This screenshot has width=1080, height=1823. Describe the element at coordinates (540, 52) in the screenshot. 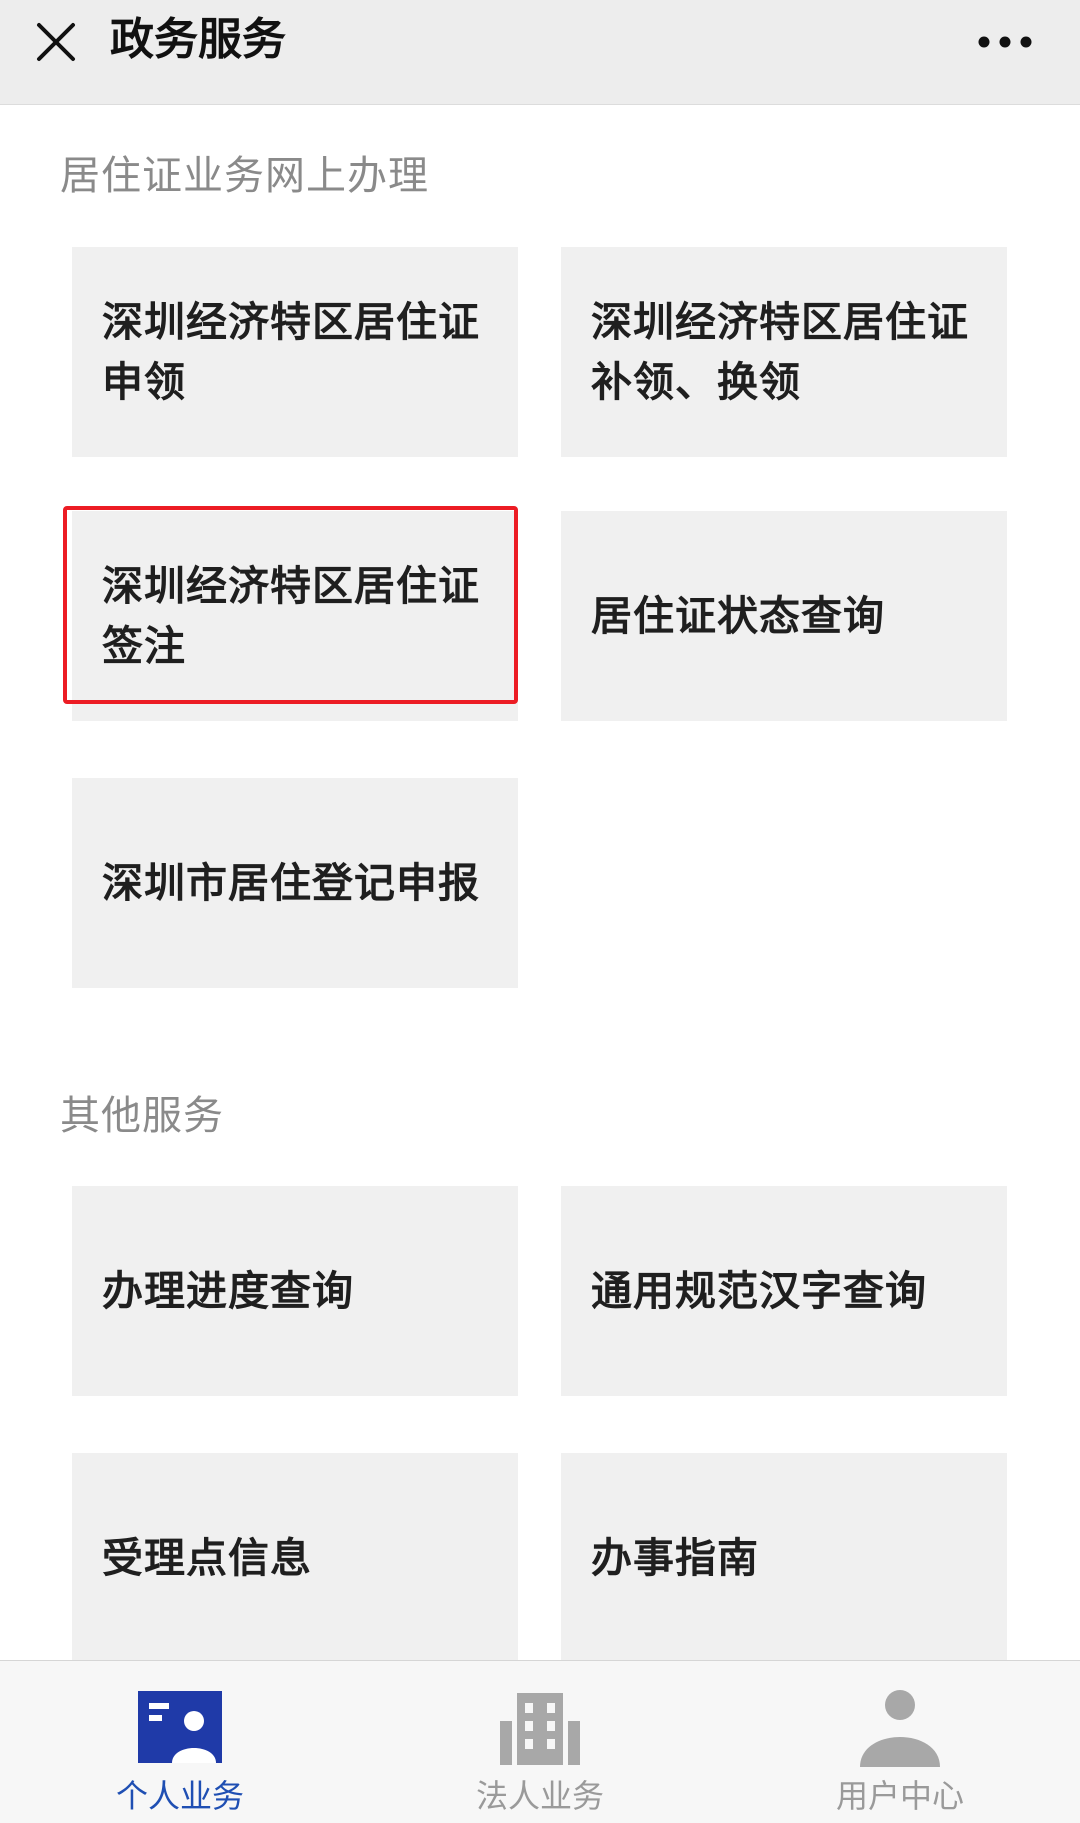

I see `top-bar: 政务服务` at that location.